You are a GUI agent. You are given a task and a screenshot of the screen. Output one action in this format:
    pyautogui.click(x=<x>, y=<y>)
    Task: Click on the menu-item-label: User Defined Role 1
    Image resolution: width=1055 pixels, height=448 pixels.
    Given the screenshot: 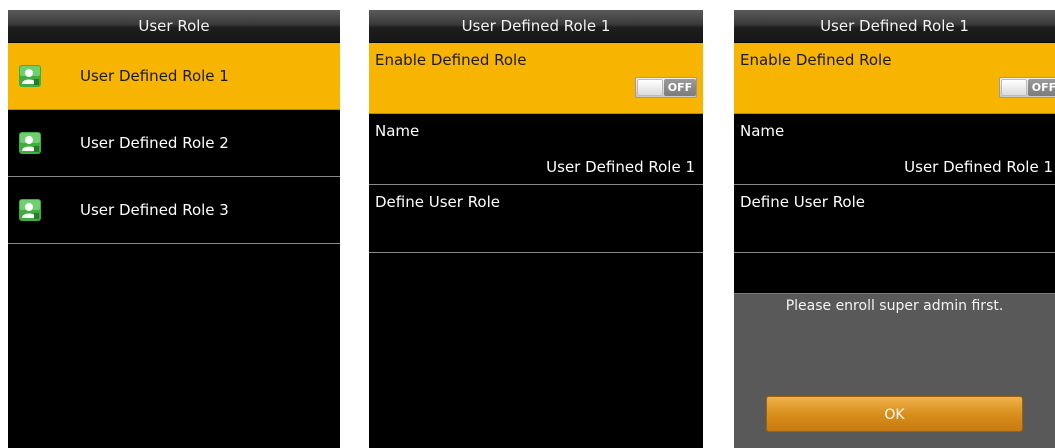 What is the action you would take?
    pyautogui.click(x=154, y=76)
    